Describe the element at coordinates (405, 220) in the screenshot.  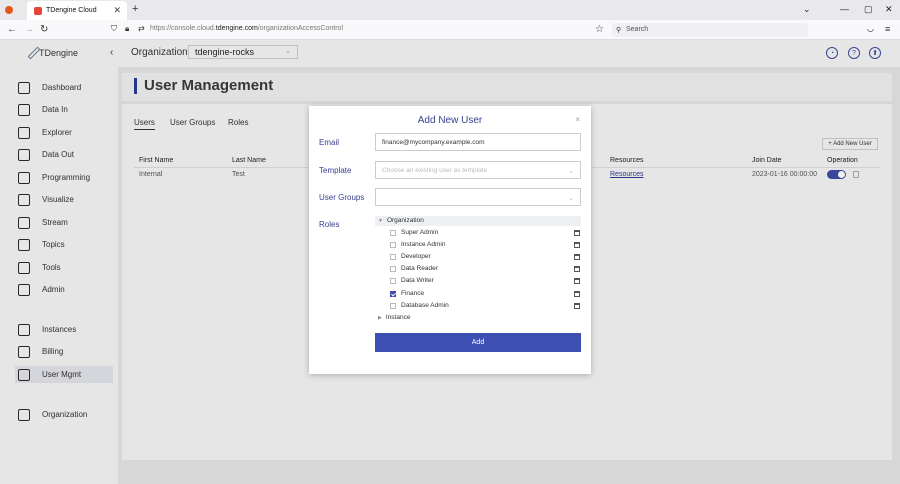
I see `tree-node-label: Organization` at that location.